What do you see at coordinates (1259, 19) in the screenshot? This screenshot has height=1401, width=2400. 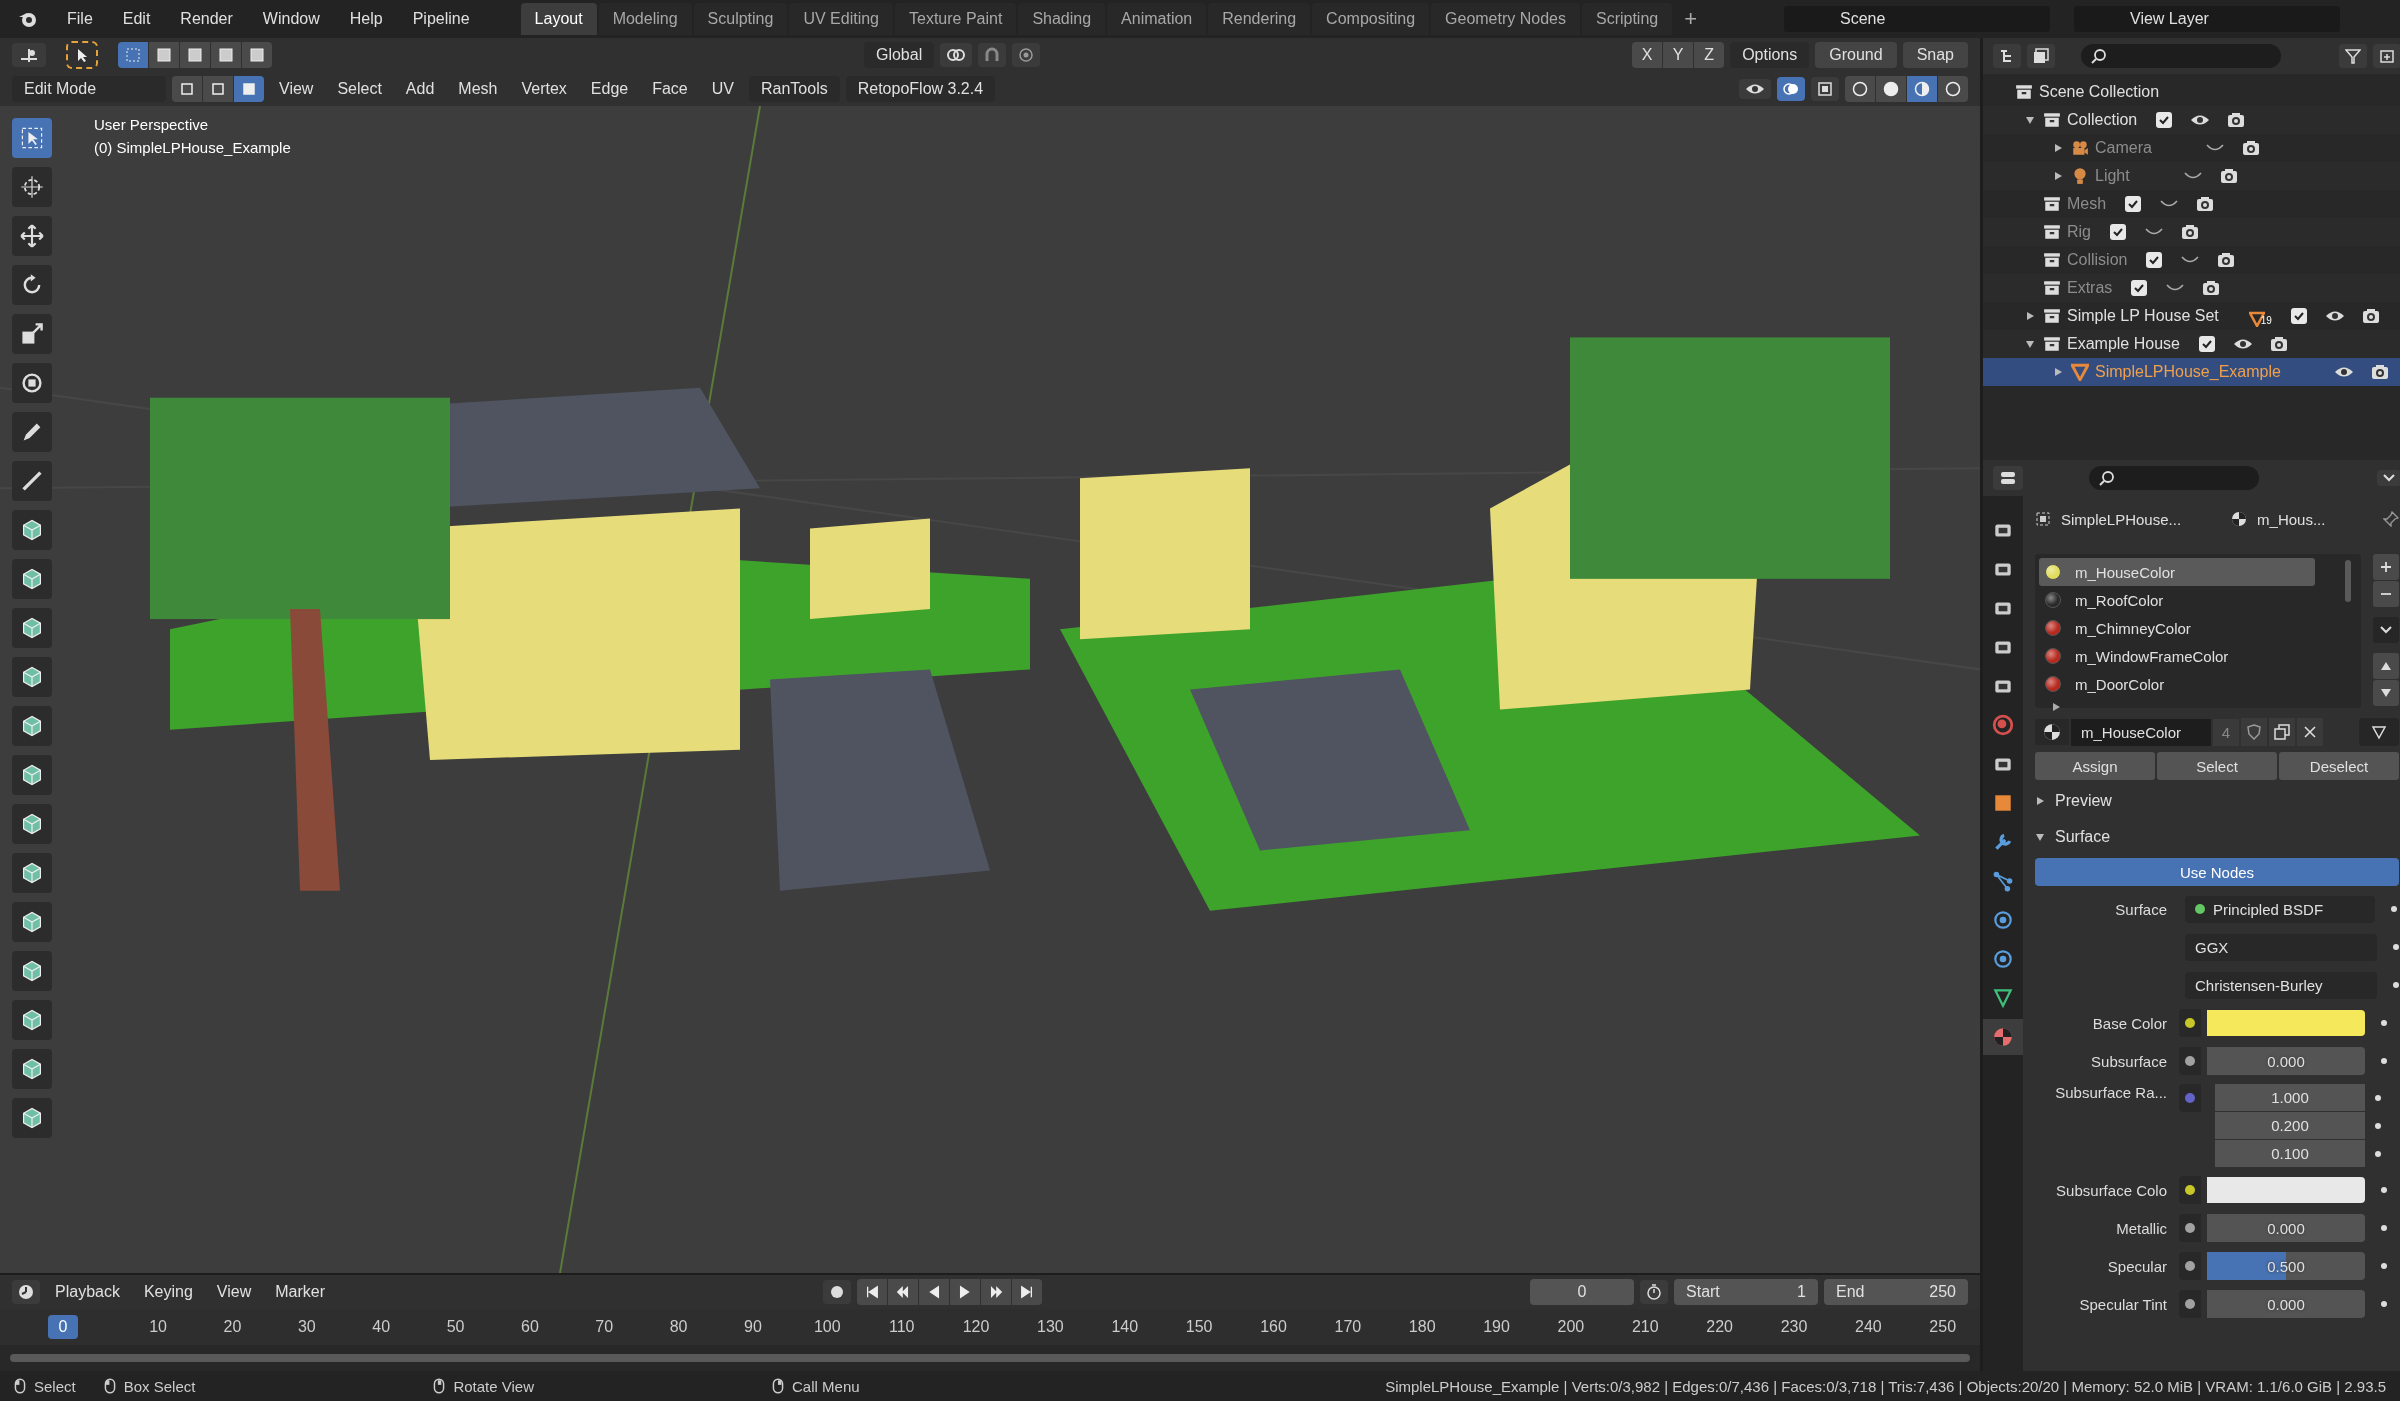 I see `workspace-tab: Rendering` at bounding box center [1259, 19].